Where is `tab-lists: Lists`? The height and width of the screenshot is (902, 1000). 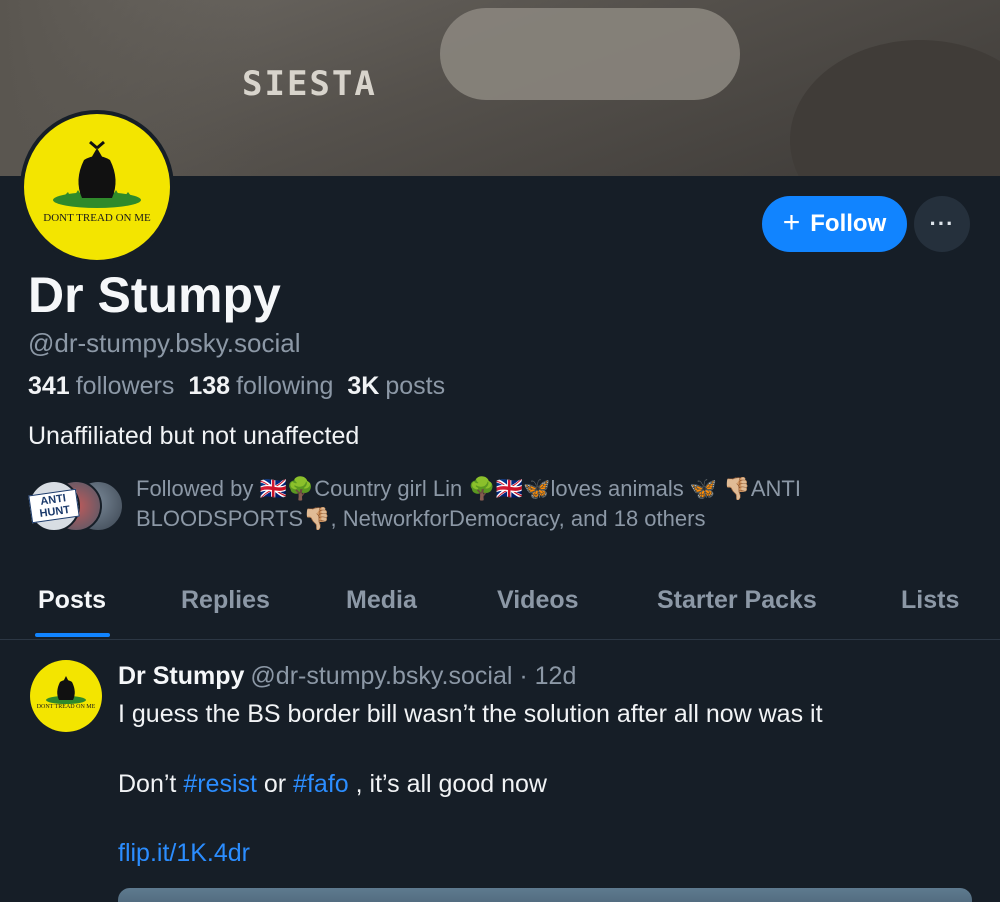
tab-lists: Lists is located at coordinates (930, 600).